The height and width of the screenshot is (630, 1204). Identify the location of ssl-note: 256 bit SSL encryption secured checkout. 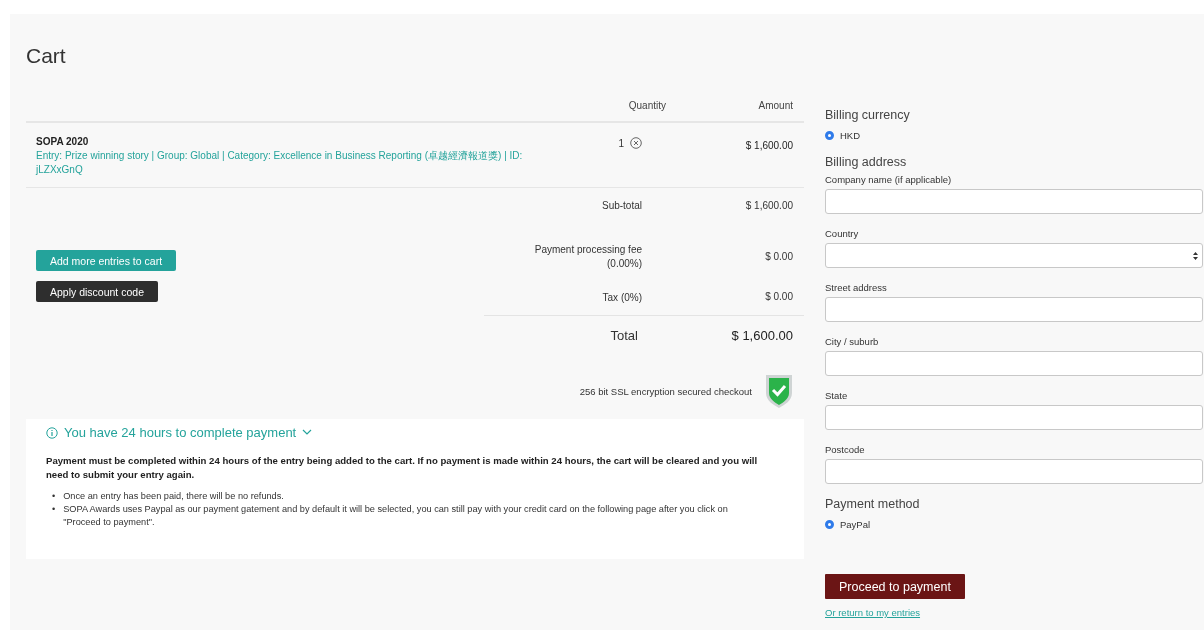
(665, 391).